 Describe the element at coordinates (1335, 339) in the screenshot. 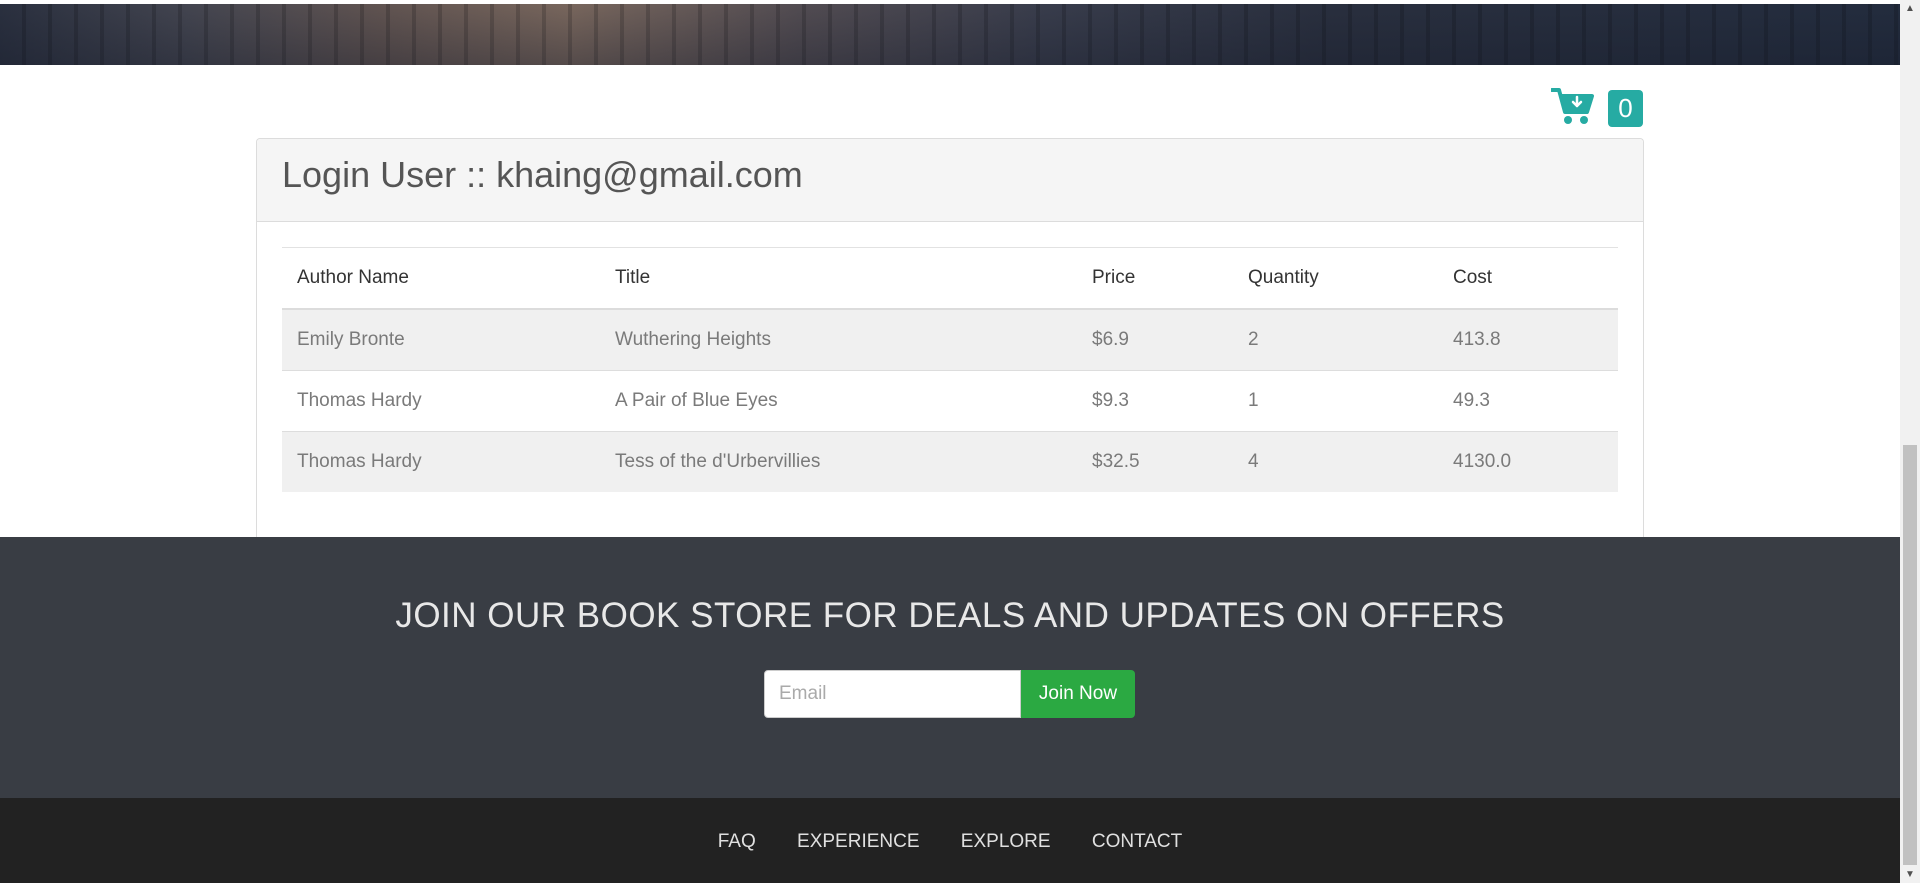

I see `cell-quantity: 2` at that location.